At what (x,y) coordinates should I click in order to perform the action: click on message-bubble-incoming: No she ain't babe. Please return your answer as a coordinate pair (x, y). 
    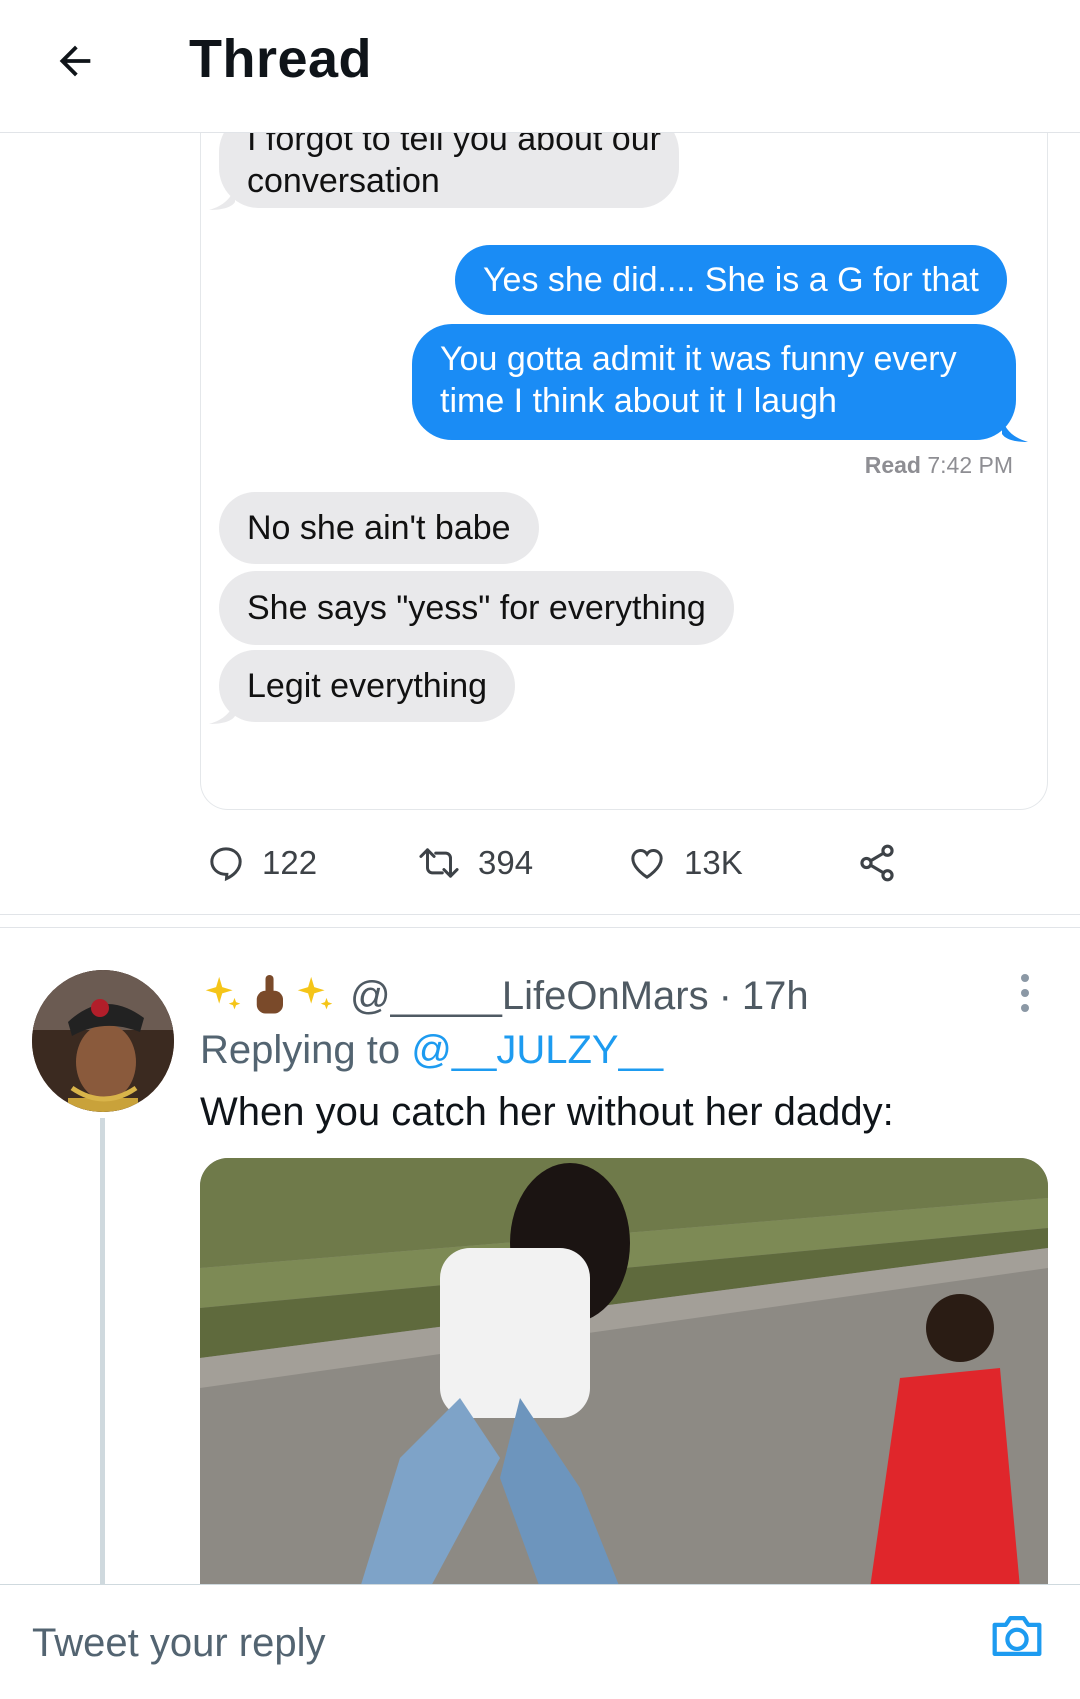
    Looking at the image, I should click on (379, 528).